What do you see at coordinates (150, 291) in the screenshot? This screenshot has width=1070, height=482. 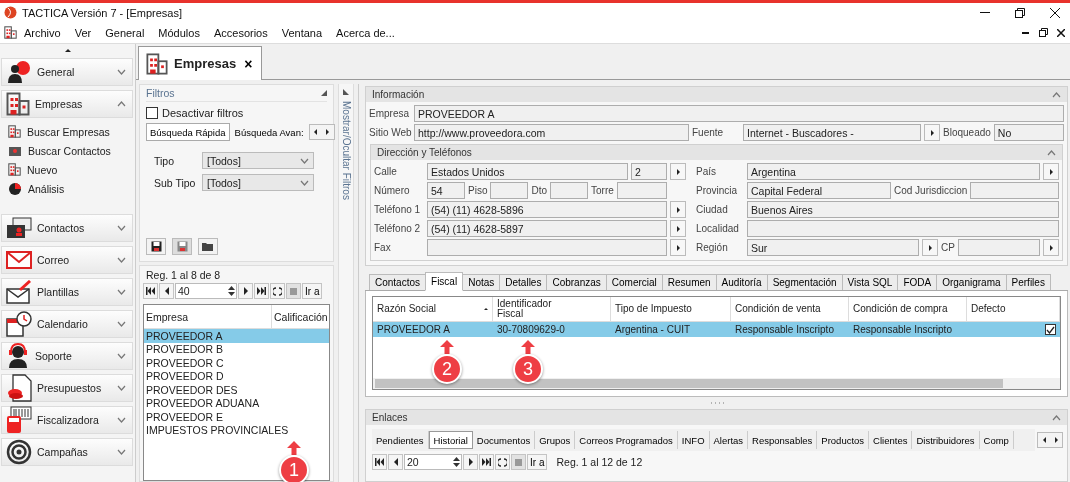 I see `first-button` at bounding box center [150, 291].